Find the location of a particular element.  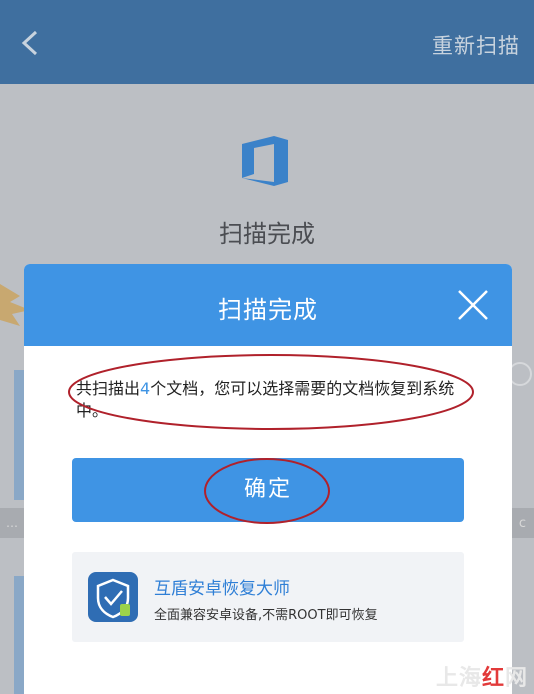

watermark-text: 红 is located at coordinates (493, 678).